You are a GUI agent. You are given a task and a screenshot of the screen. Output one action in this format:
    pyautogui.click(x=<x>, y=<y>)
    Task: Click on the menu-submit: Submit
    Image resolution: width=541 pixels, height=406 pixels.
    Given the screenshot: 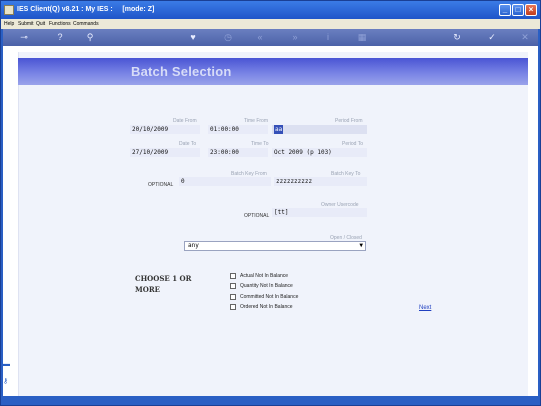 What is the action you would take?
    pyautogui.click(x=26, y=24)
    